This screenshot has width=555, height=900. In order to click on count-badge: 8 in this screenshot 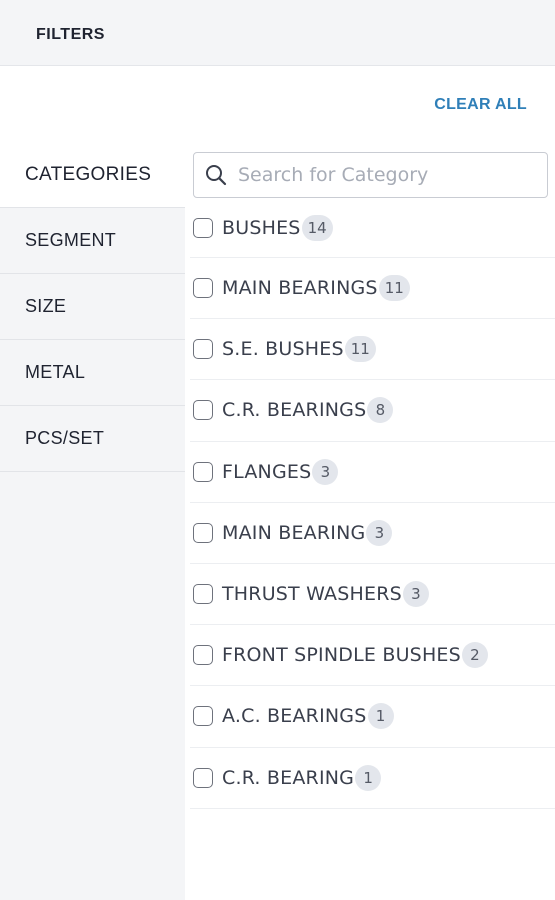, I will do `click(380, 410)`.